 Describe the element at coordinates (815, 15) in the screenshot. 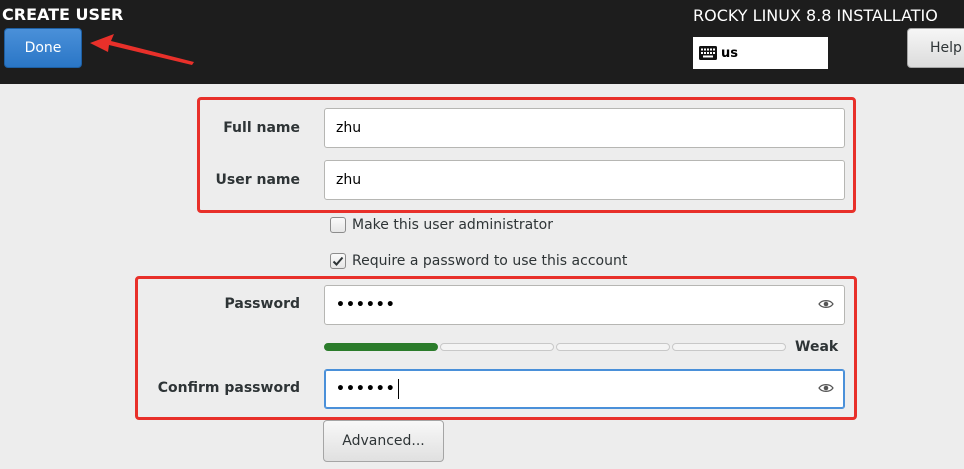

I see `installer-title: ROCKY LINUX 8.8 INSTALLATIO` at that location.